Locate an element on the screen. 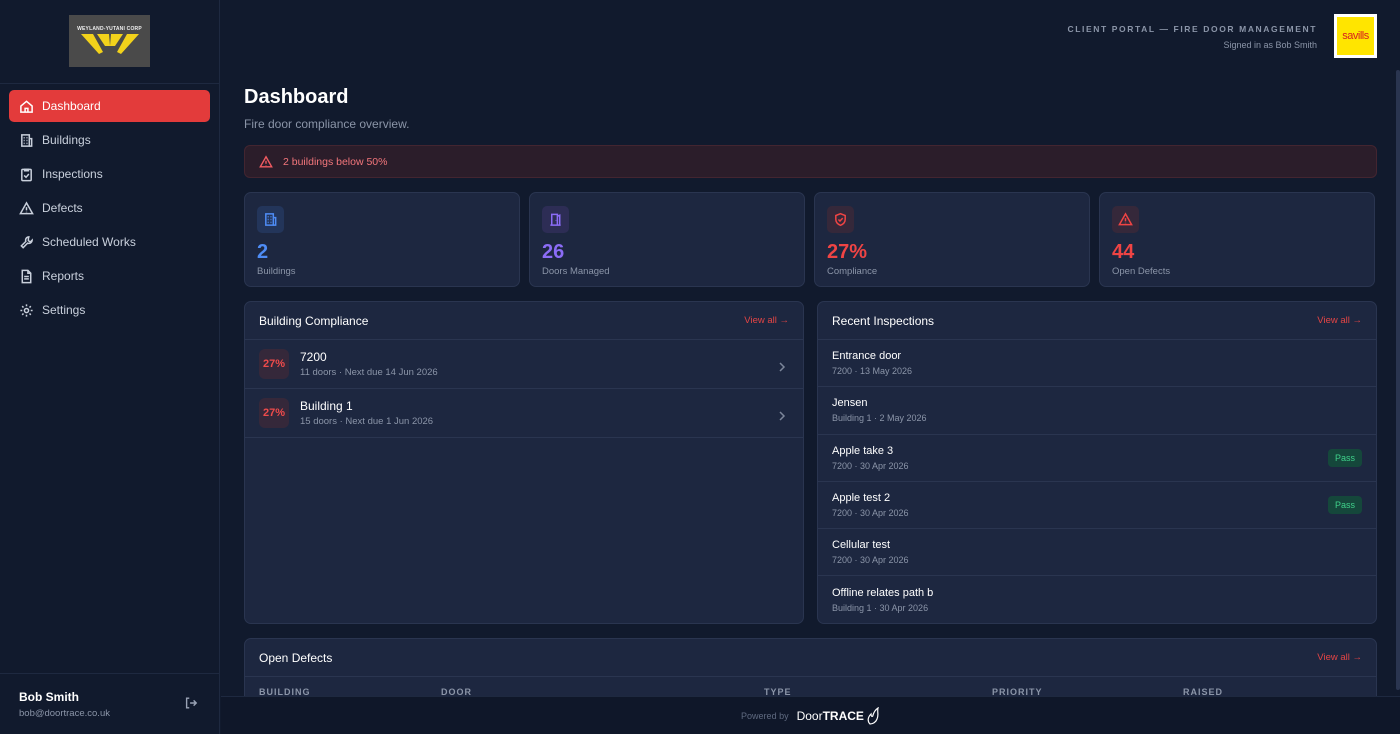 The image size is (1400, 734). user-email: bob@doortrace.co.uk is located at coordinates (64, 713).